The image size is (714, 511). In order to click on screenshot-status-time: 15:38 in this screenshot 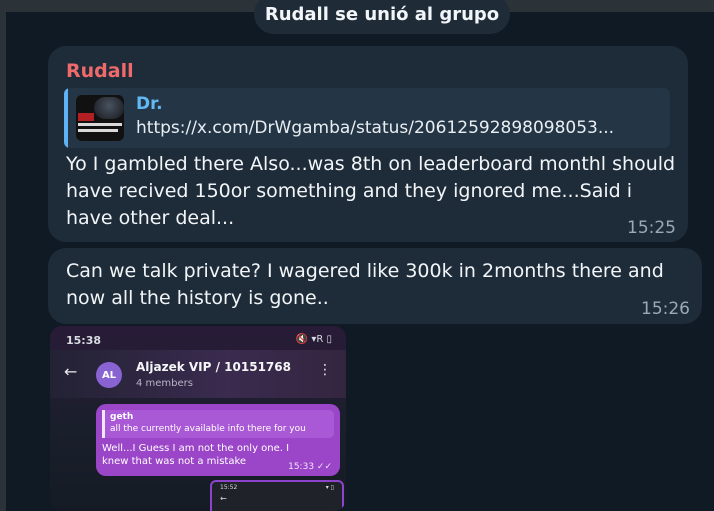, I will do `click(84, 340)`.